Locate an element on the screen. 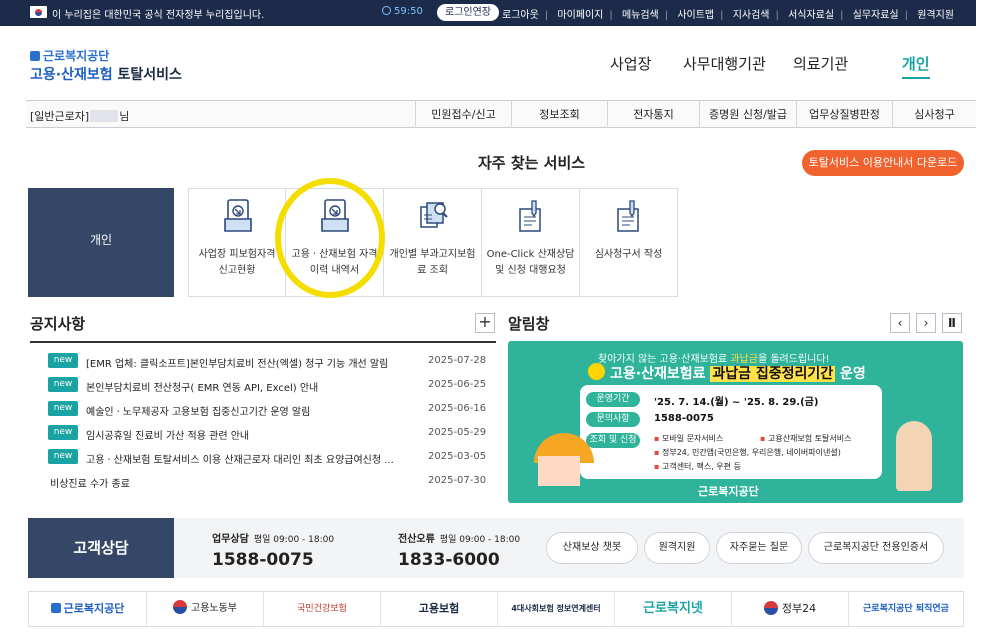 This screenshot has width=986, height=640. welfare-net-logo-link: 근로복지넷 is located at coordinates (672, 609).